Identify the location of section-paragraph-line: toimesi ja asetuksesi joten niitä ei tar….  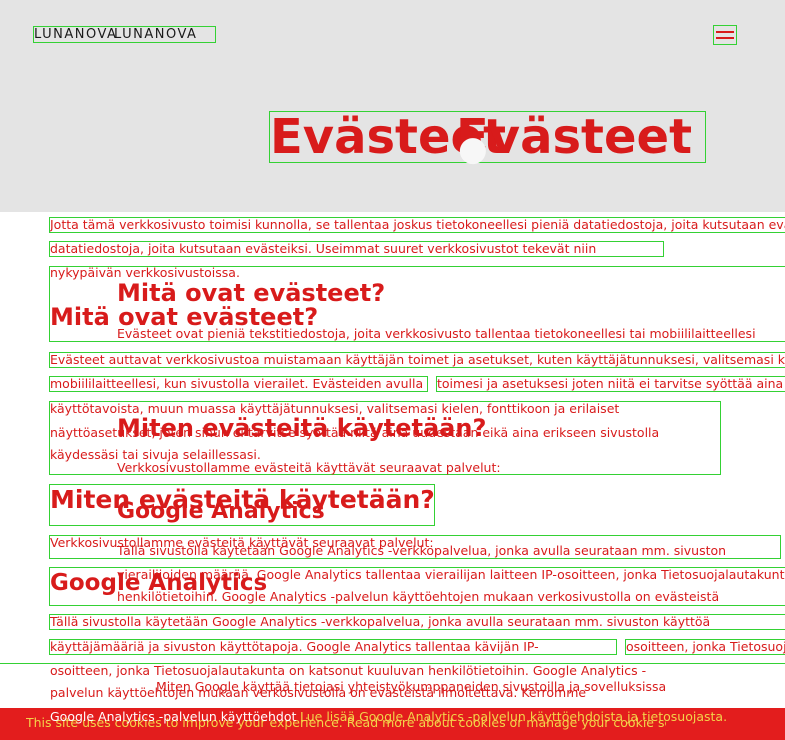
(610, 384).